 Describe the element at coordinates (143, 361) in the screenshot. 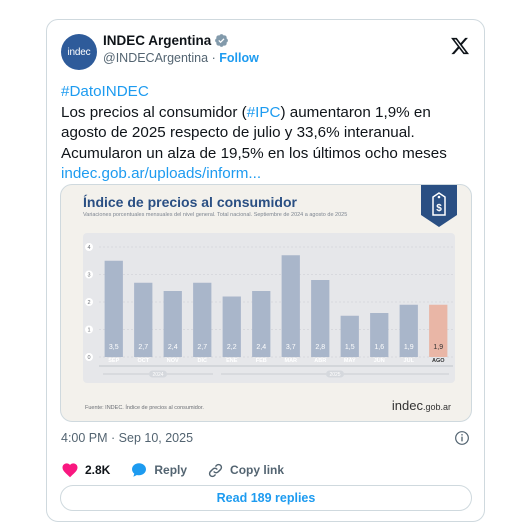

I see `x-tick-label: OCT` at that location.